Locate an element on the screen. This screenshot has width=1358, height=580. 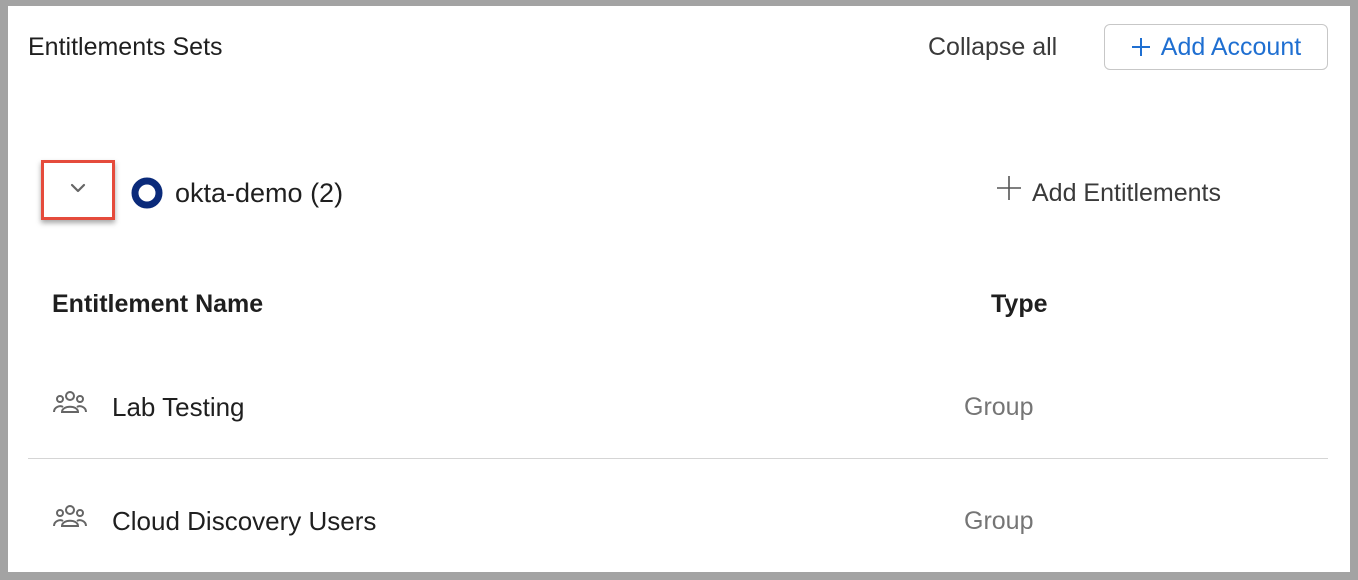
add-account-button: Add Account is located at coordinates (1216, 47).